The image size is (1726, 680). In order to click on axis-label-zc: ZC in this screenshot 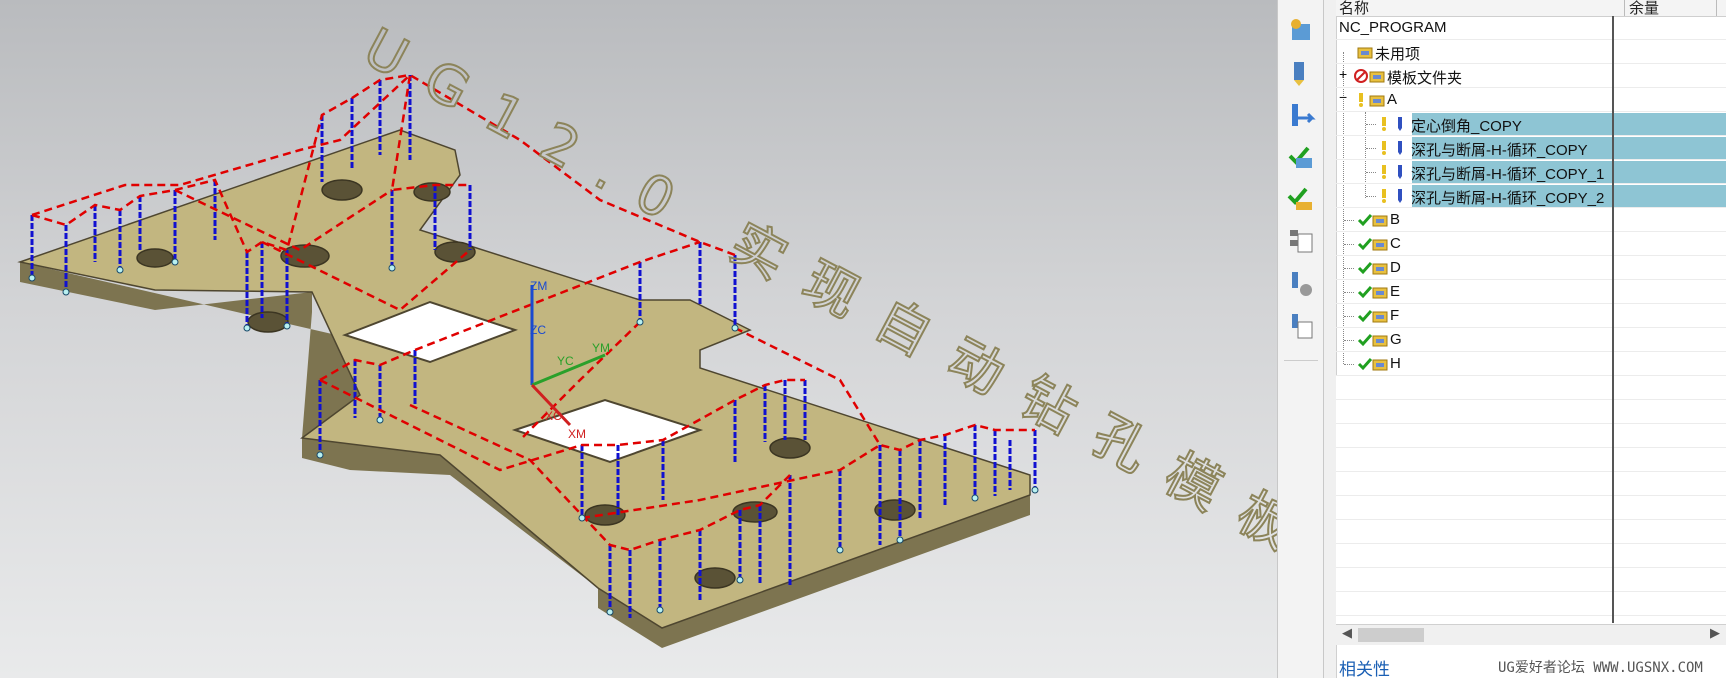, I will do `click(538, 330)`.